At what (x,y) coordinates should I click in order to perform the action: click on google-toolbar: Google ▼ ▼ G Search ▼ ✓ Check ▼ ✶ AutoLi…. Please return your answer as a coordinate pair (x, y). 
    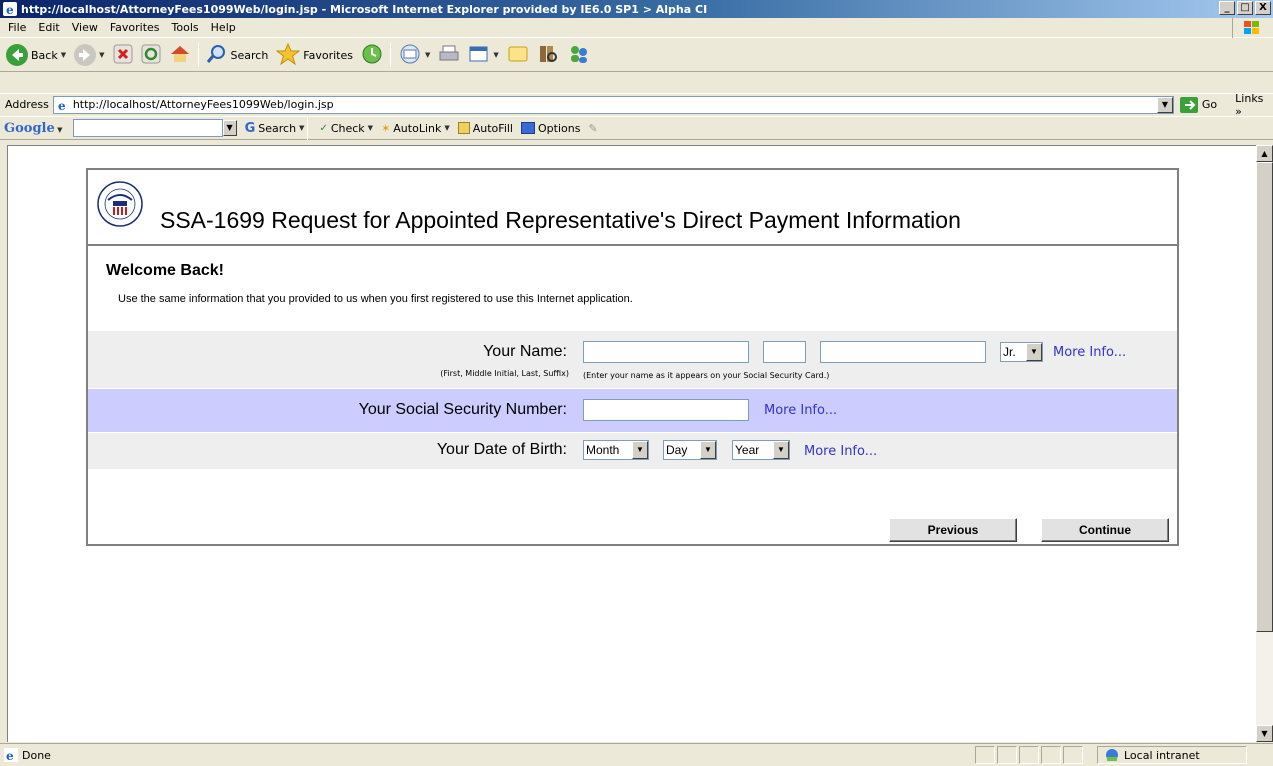
    Looking at the image, I should click on (636, 128).